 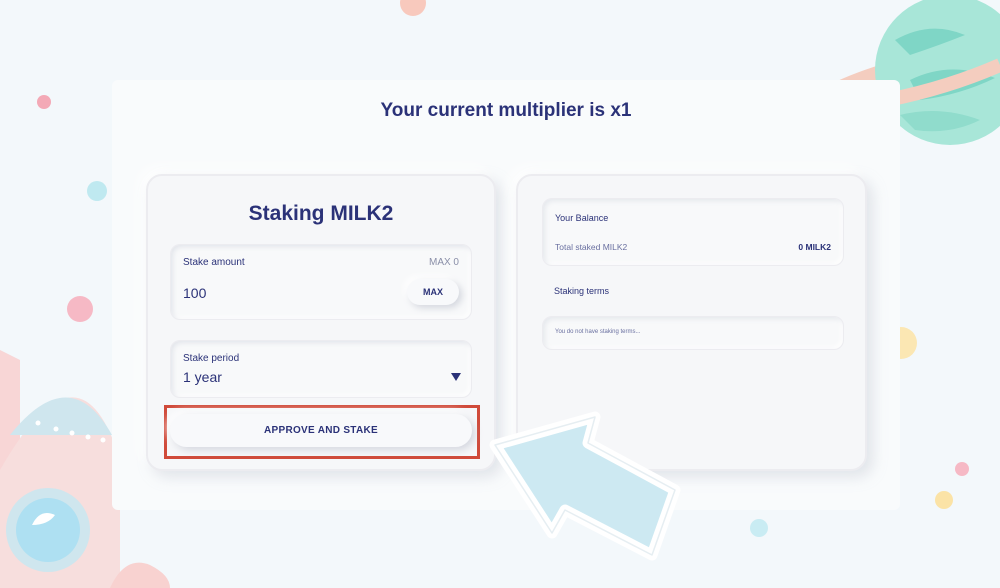 What do you see at coordinates (582, 218) in the screenshot?
I see `balance-title: Your Balance` at bounding box center [582, 218].